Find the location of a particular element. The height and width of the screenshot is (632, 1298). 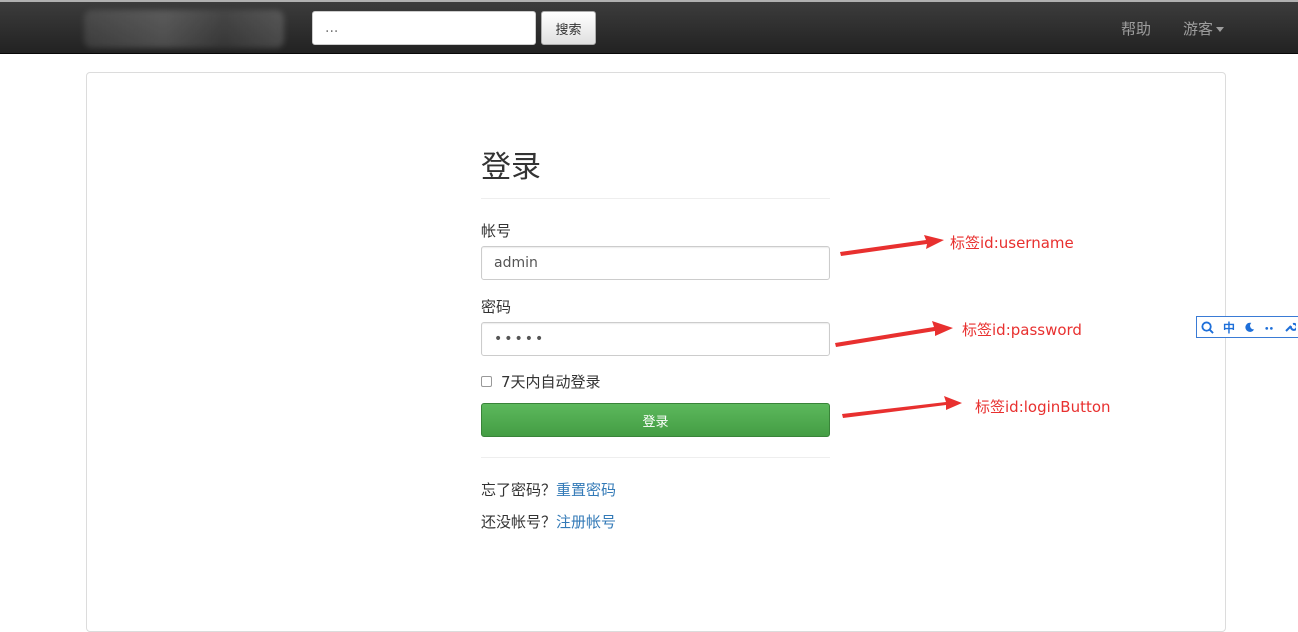

ime-mode-label: 中 is located at coordinates (1229, 327).